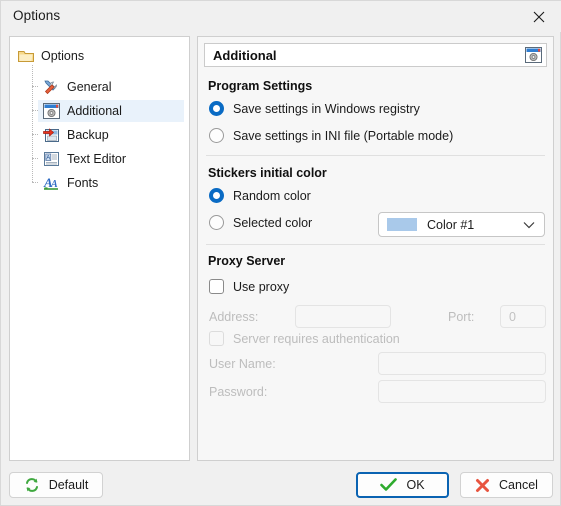  I want to click on radio-label: Selected color, so click(273, 222).